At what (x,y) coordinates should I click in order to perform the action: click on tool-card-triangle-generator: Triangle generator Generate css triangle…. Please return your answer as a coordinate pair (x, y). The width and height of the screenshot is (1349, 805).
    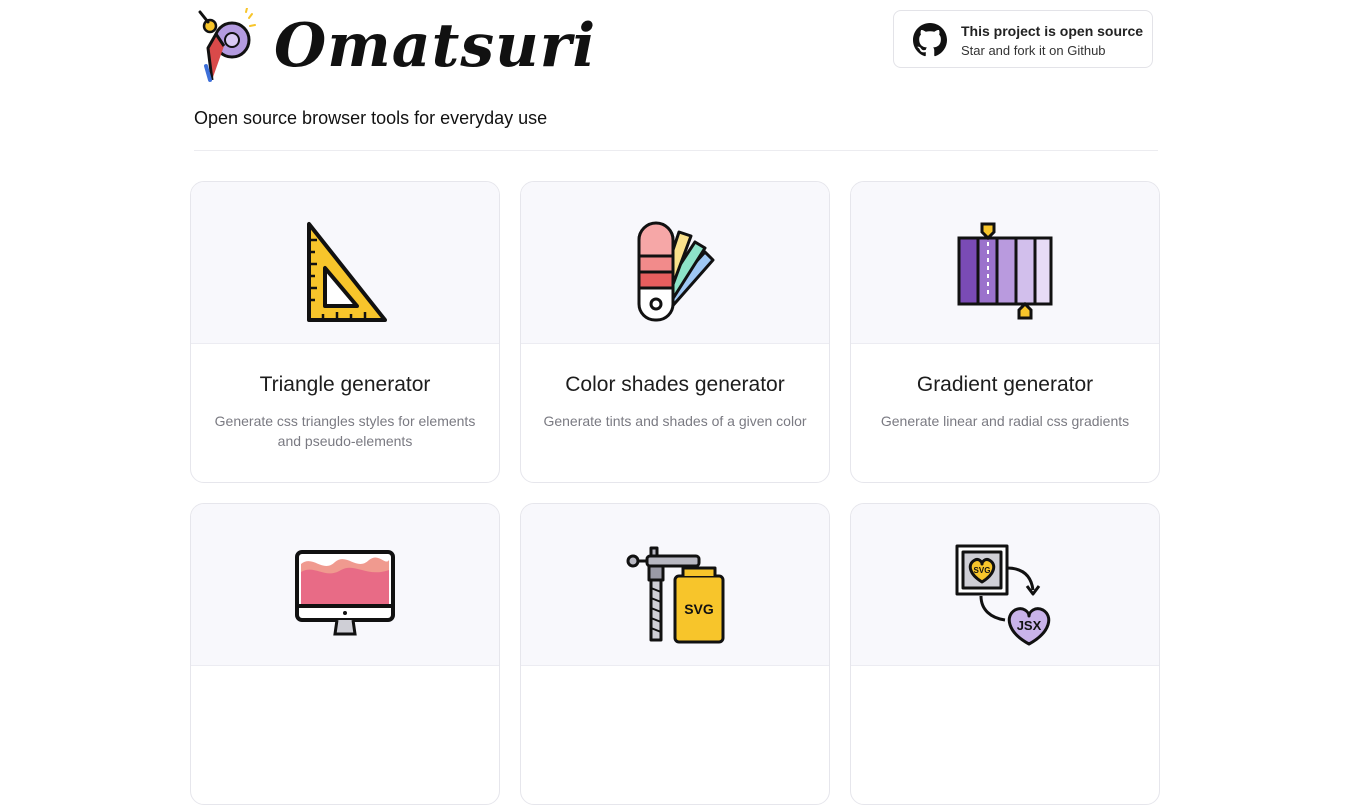
    Looking at the image, I should click on (345, 332).